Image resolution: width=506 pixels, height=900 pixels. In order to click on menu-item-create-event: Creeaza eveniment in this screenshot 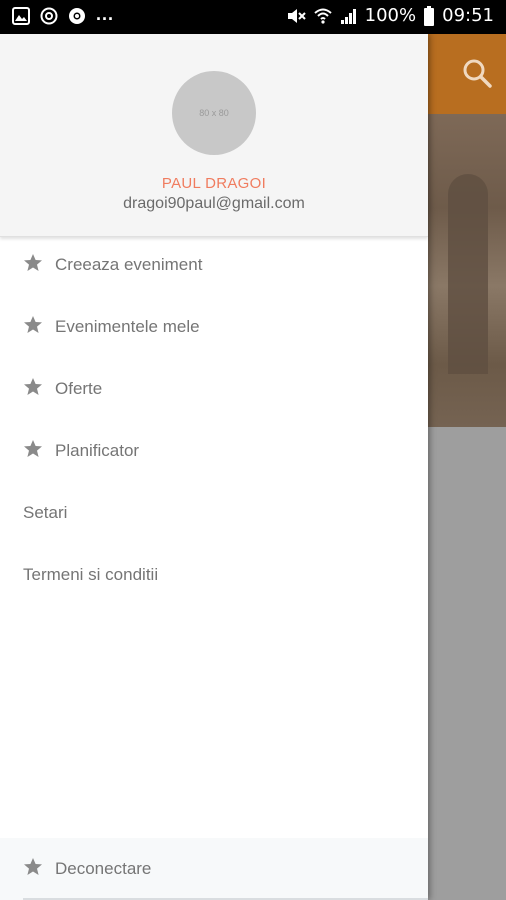, I will do `click(214, 265)`.